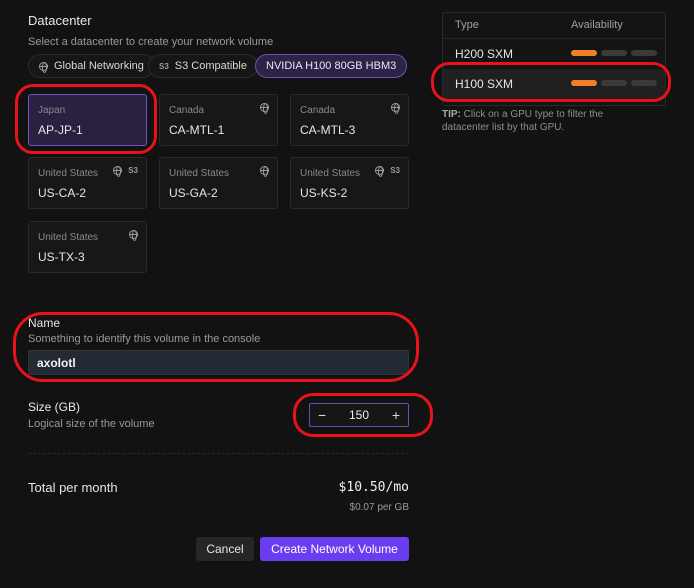 This screenshot has height=588, width=694. What do you see at coordinates (216, 347) in the screenshot?
I see `annotation-circle-name` at bounding box center [216, 347].